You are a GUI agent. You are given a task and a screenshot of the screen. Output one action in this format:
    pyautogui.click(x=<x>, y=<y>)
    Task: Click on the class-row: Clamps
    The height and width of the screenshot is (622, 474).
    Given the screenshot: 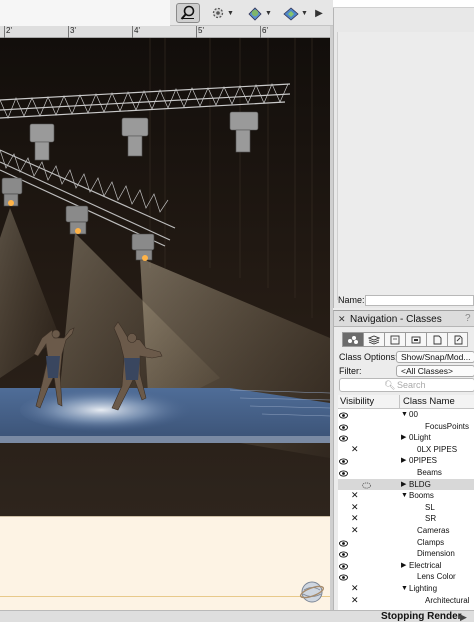 What is the action you would take?
    pyautogui.click(x=406, y=543)
    